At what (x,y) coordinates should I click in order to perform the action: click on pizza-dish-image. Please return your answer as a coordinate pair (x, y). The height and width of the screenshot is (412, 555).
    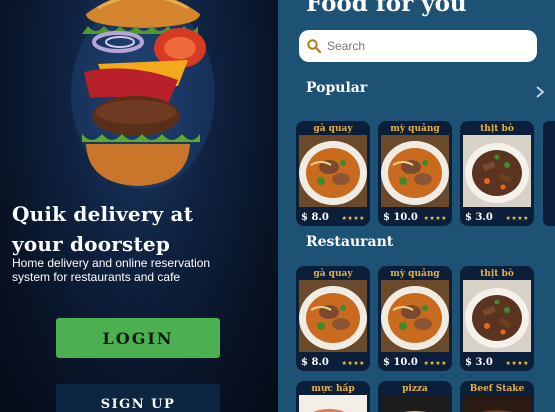
    Looking at the image, I should click on (415, 403).